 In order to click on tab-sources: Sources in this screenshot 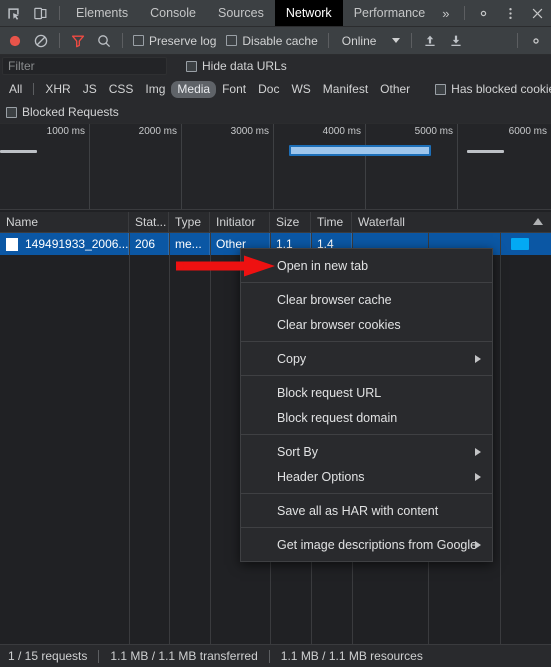, I will do `click(241, 13)`.